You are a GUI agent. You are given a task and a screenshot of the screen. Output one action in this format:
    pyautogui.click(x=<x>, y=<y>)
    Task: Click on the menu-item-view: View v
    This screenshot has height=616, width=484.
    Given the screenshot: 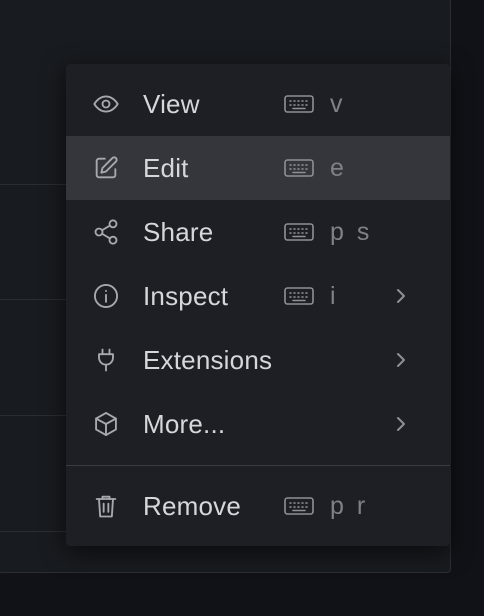 What is the action you would take?
    pyautogui.click(x=258, y=104)
    